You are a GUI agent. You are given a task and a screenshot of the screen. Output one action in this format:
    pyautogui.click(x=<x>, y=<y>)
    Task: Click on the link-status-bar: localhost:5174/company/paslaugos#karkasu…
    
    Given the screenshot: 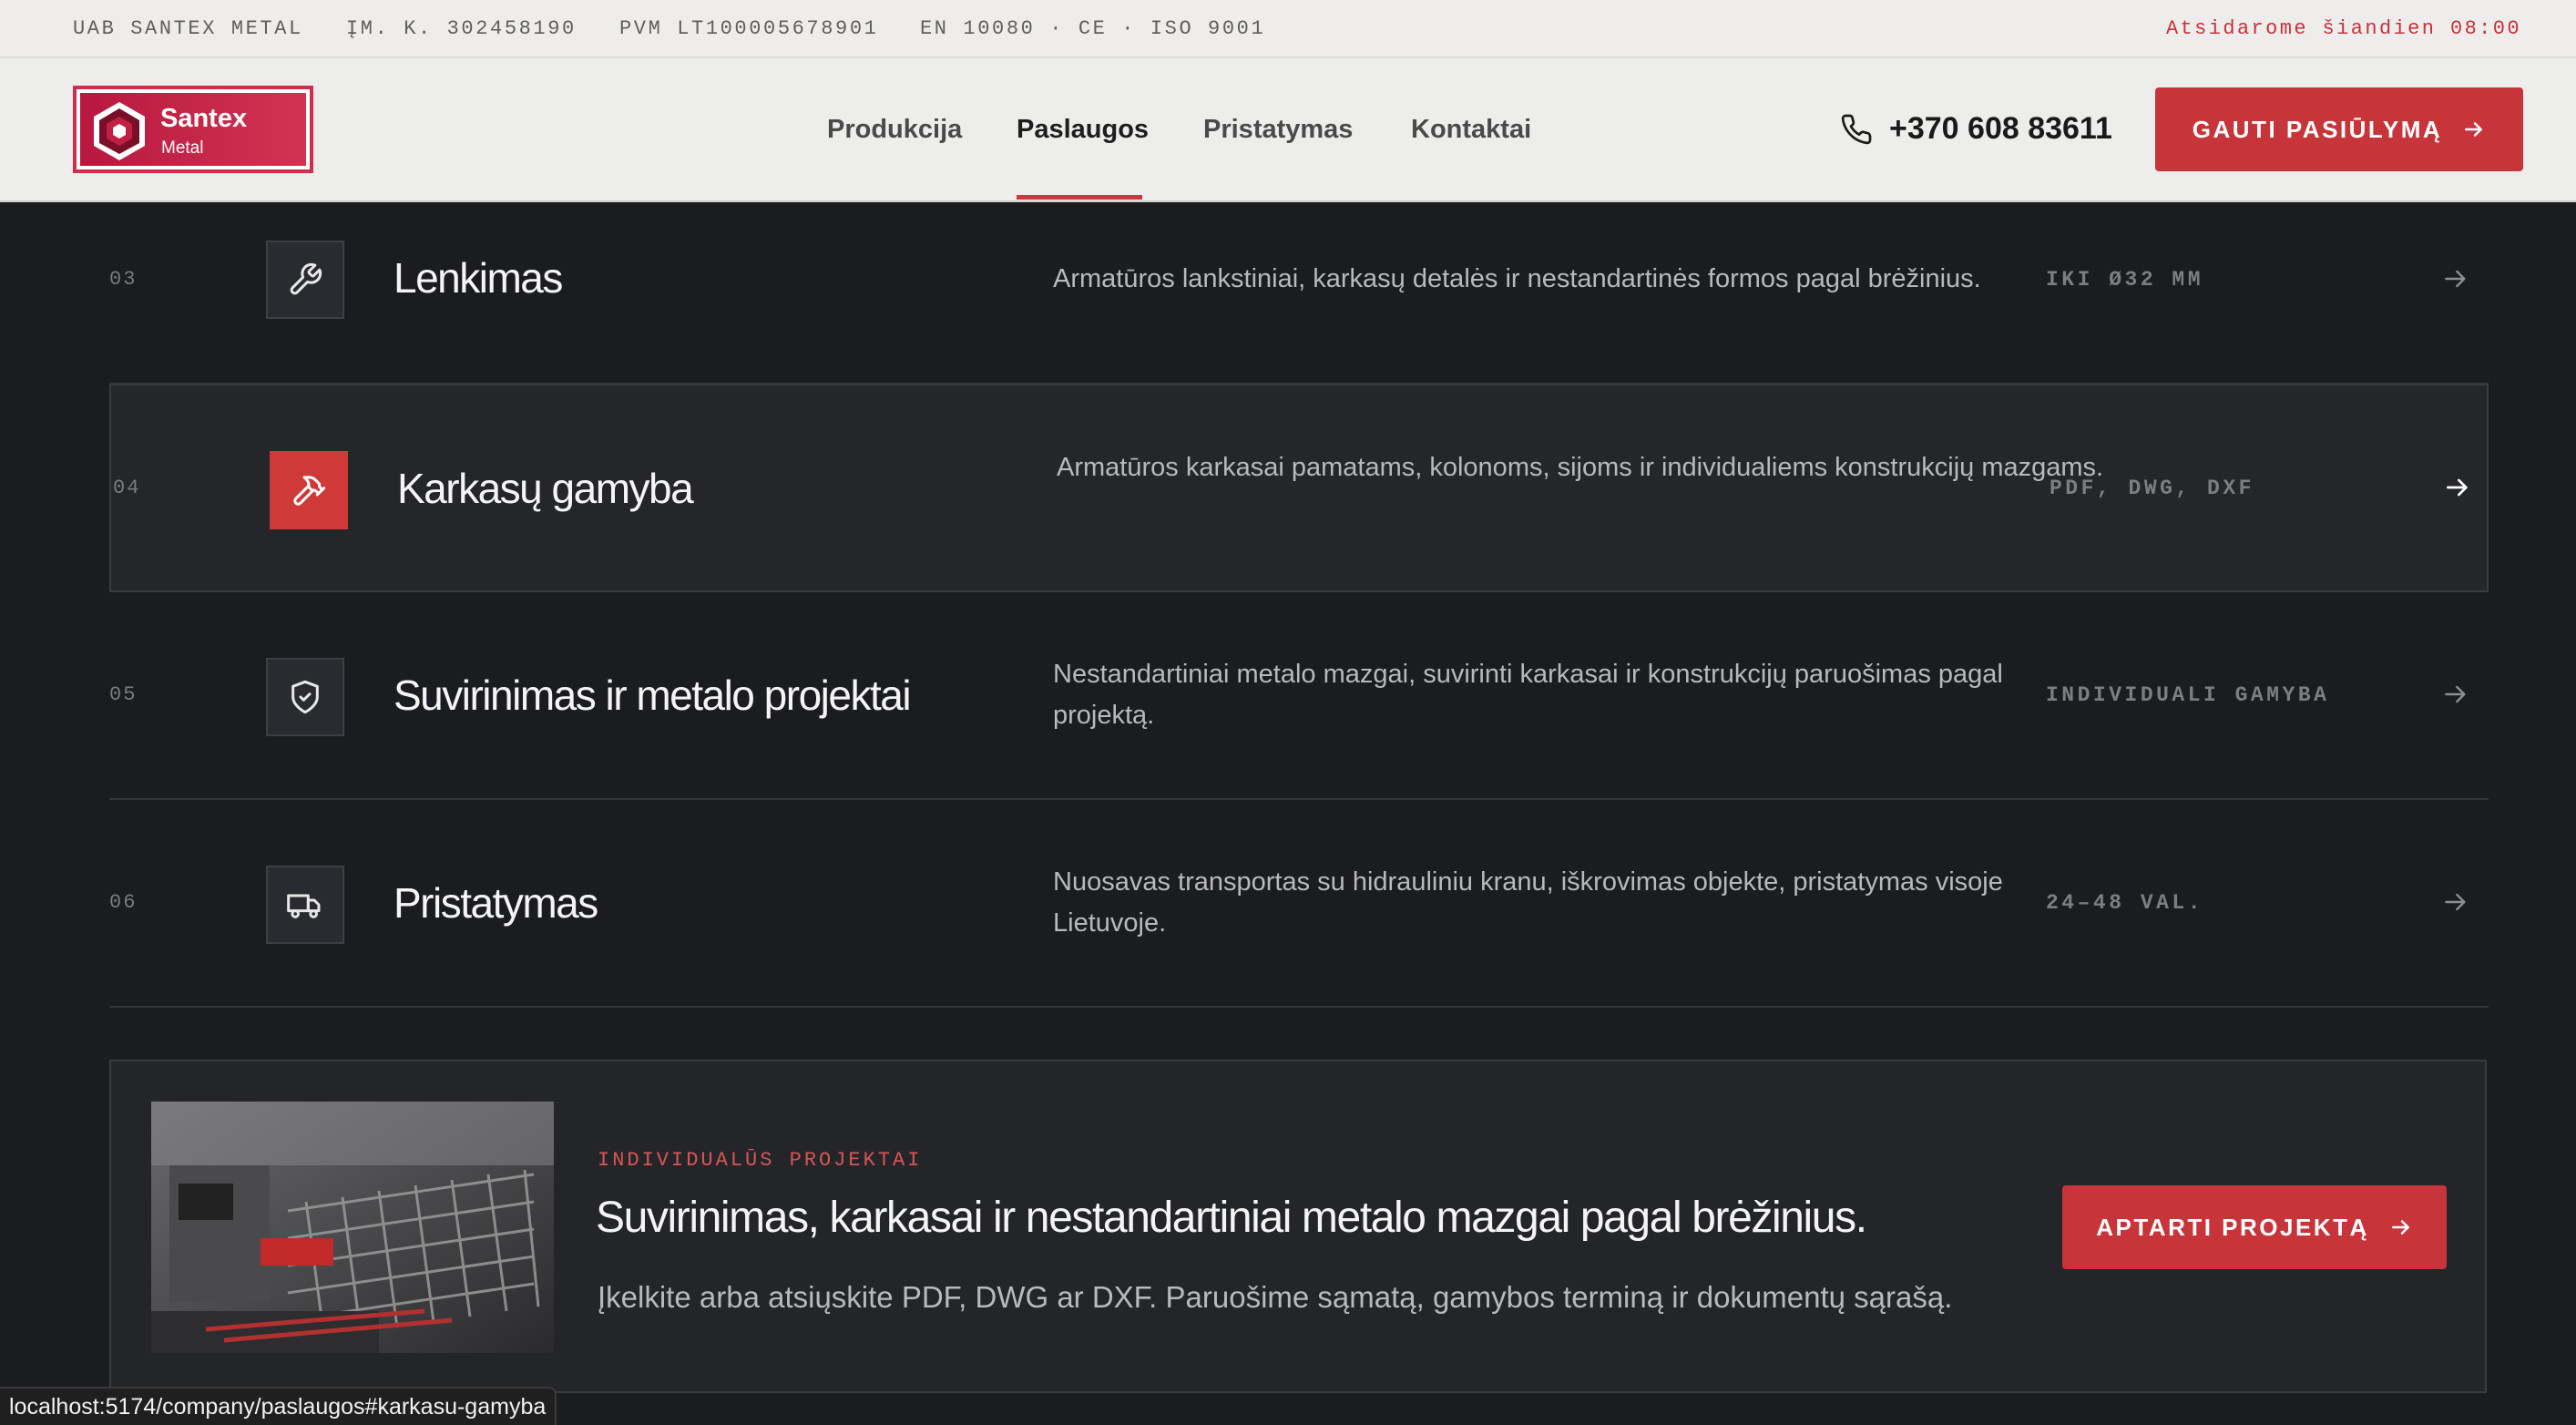 What is the action you would take?
    pyautogui.click(x=278, y=1406)
    